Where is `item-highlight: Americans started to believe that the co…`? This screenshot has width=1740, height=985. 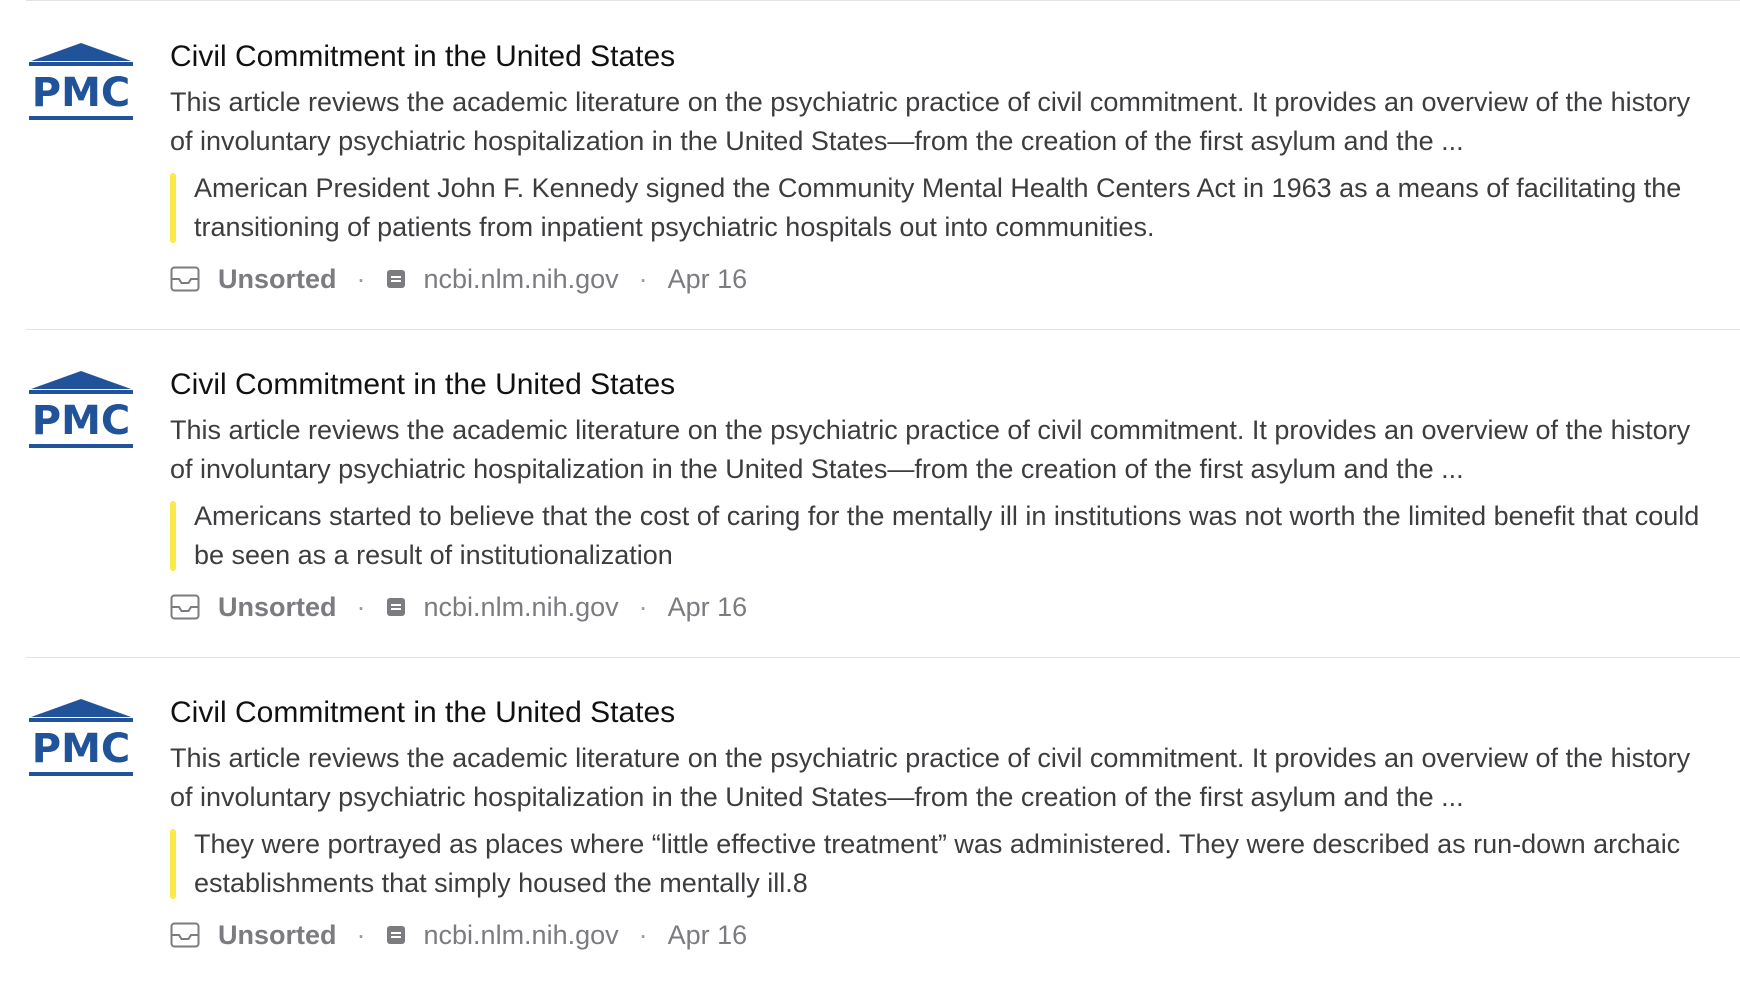
item-highlight: Americans started to believe that the co… is located at coordinates (947, 536).